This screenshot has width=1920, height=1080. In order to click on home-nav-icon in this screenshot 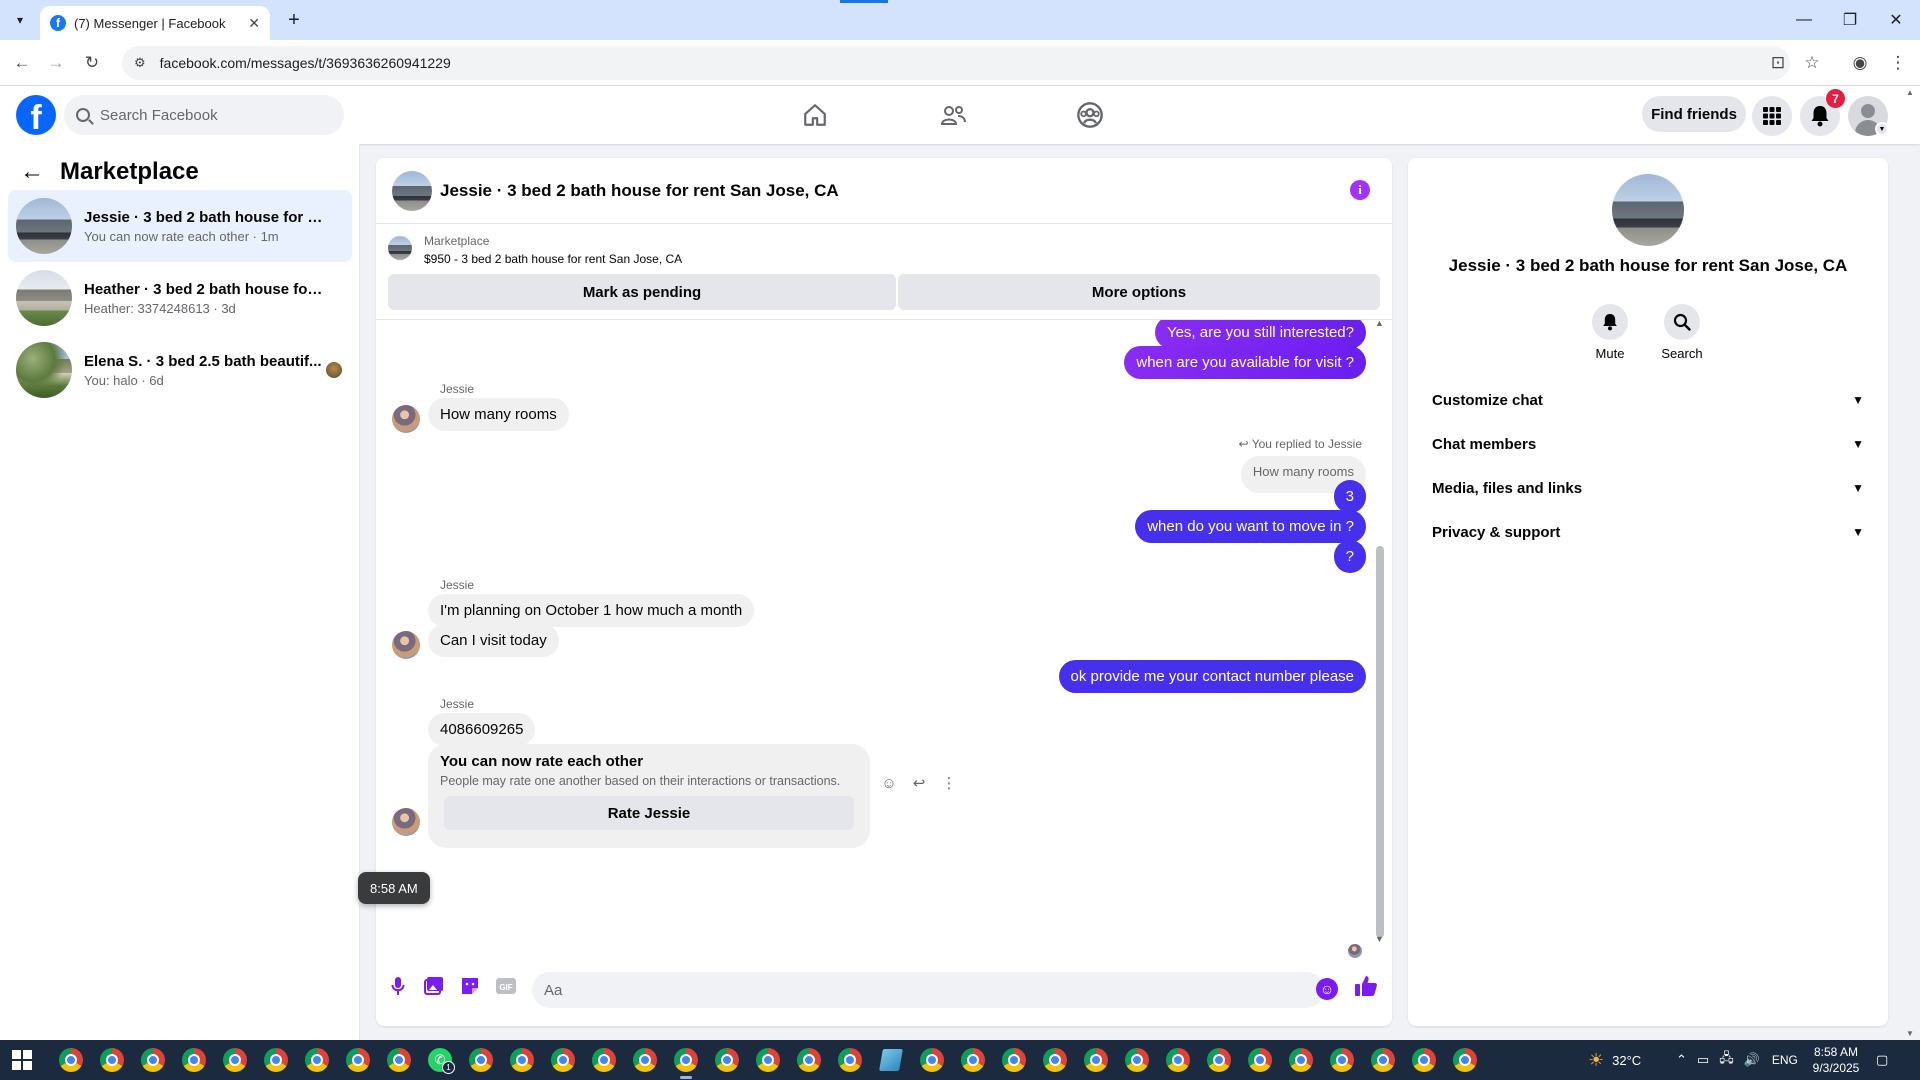, I will do `click(815, 115)`.